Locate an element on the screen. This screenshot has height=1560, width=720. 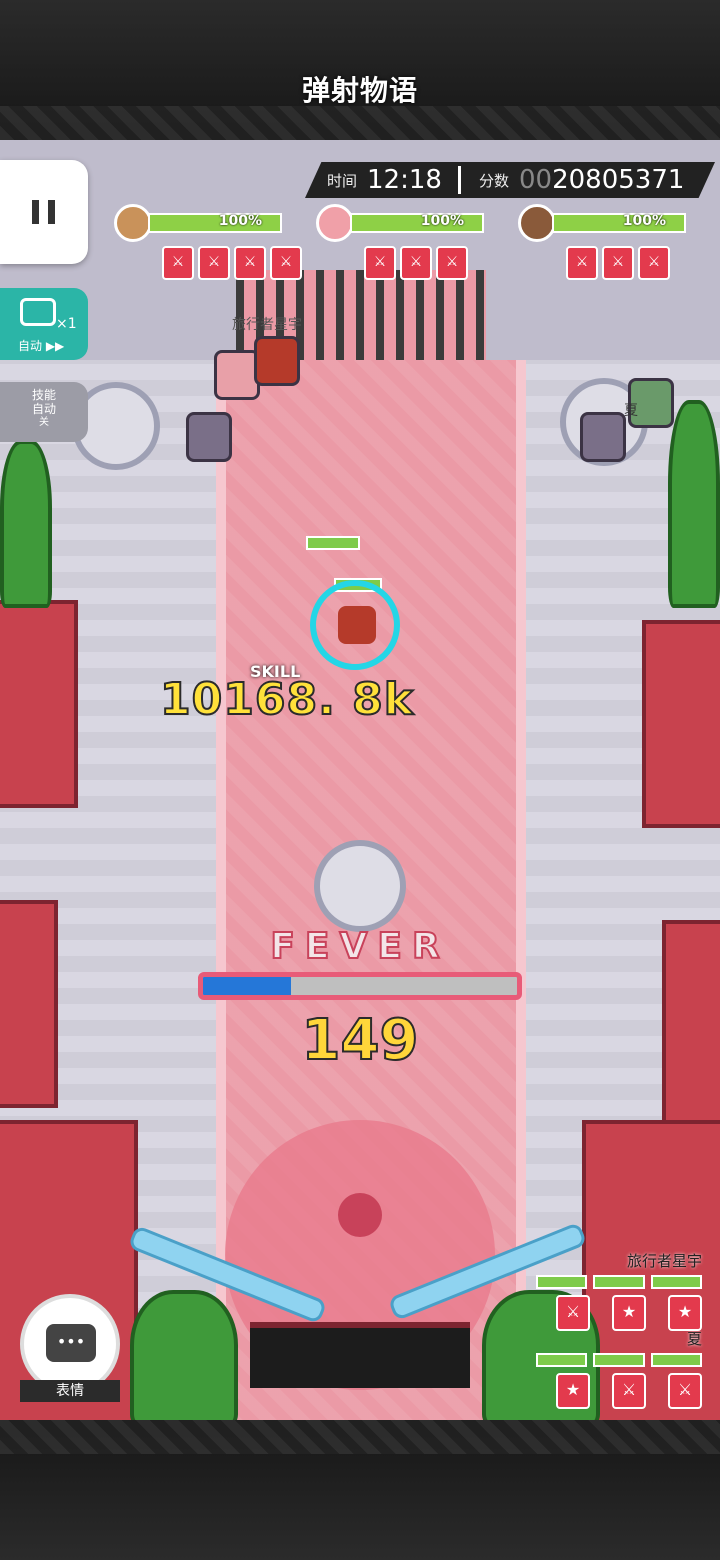
bottom-left-tree is located at coordinates (184, 1355).